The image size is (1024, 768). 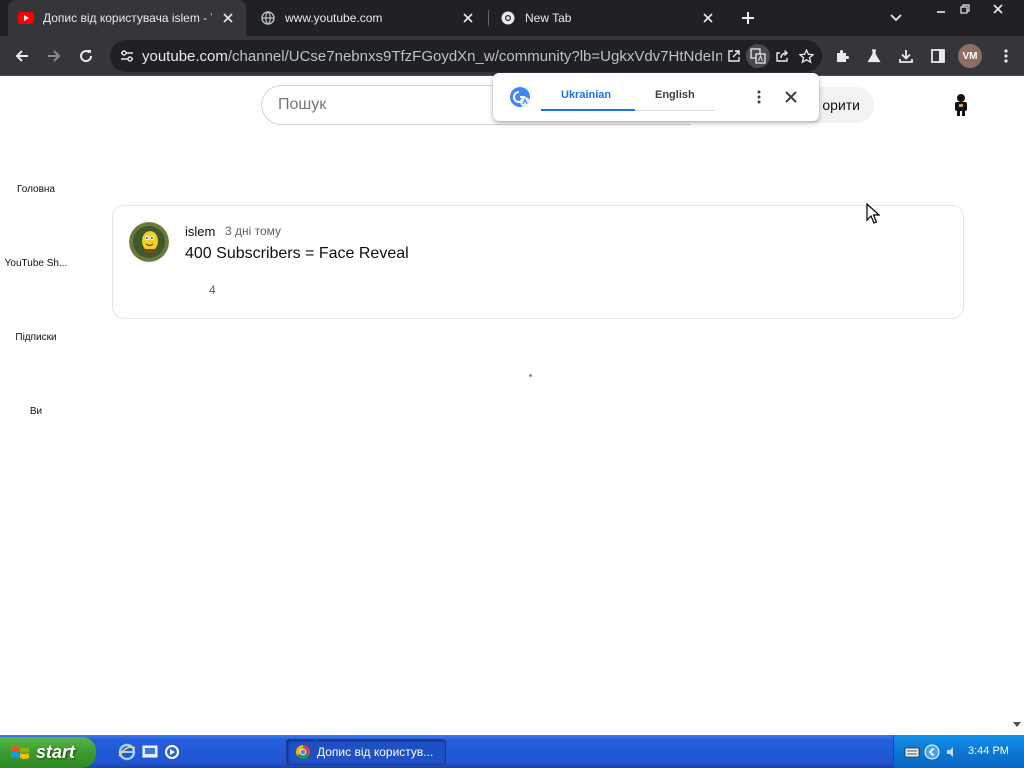 What do you see at coordinates (734, 56) in the screenshot?
I see `open-external-icon` at bounding box center [734, 56].